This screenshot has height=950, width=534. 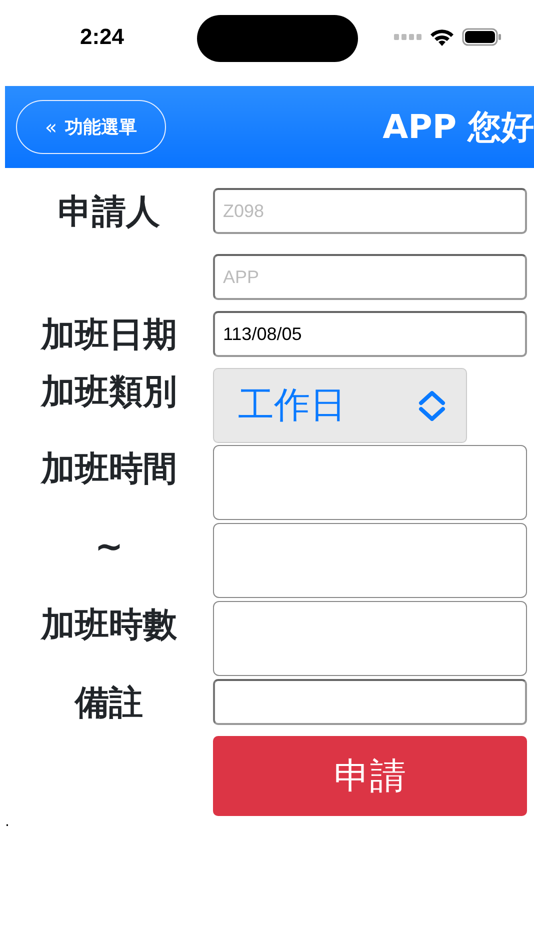 What do you see at coordinates (370, 211) in the screenshot?
I see `input-field: Z098` at bounding box center [370, 211].